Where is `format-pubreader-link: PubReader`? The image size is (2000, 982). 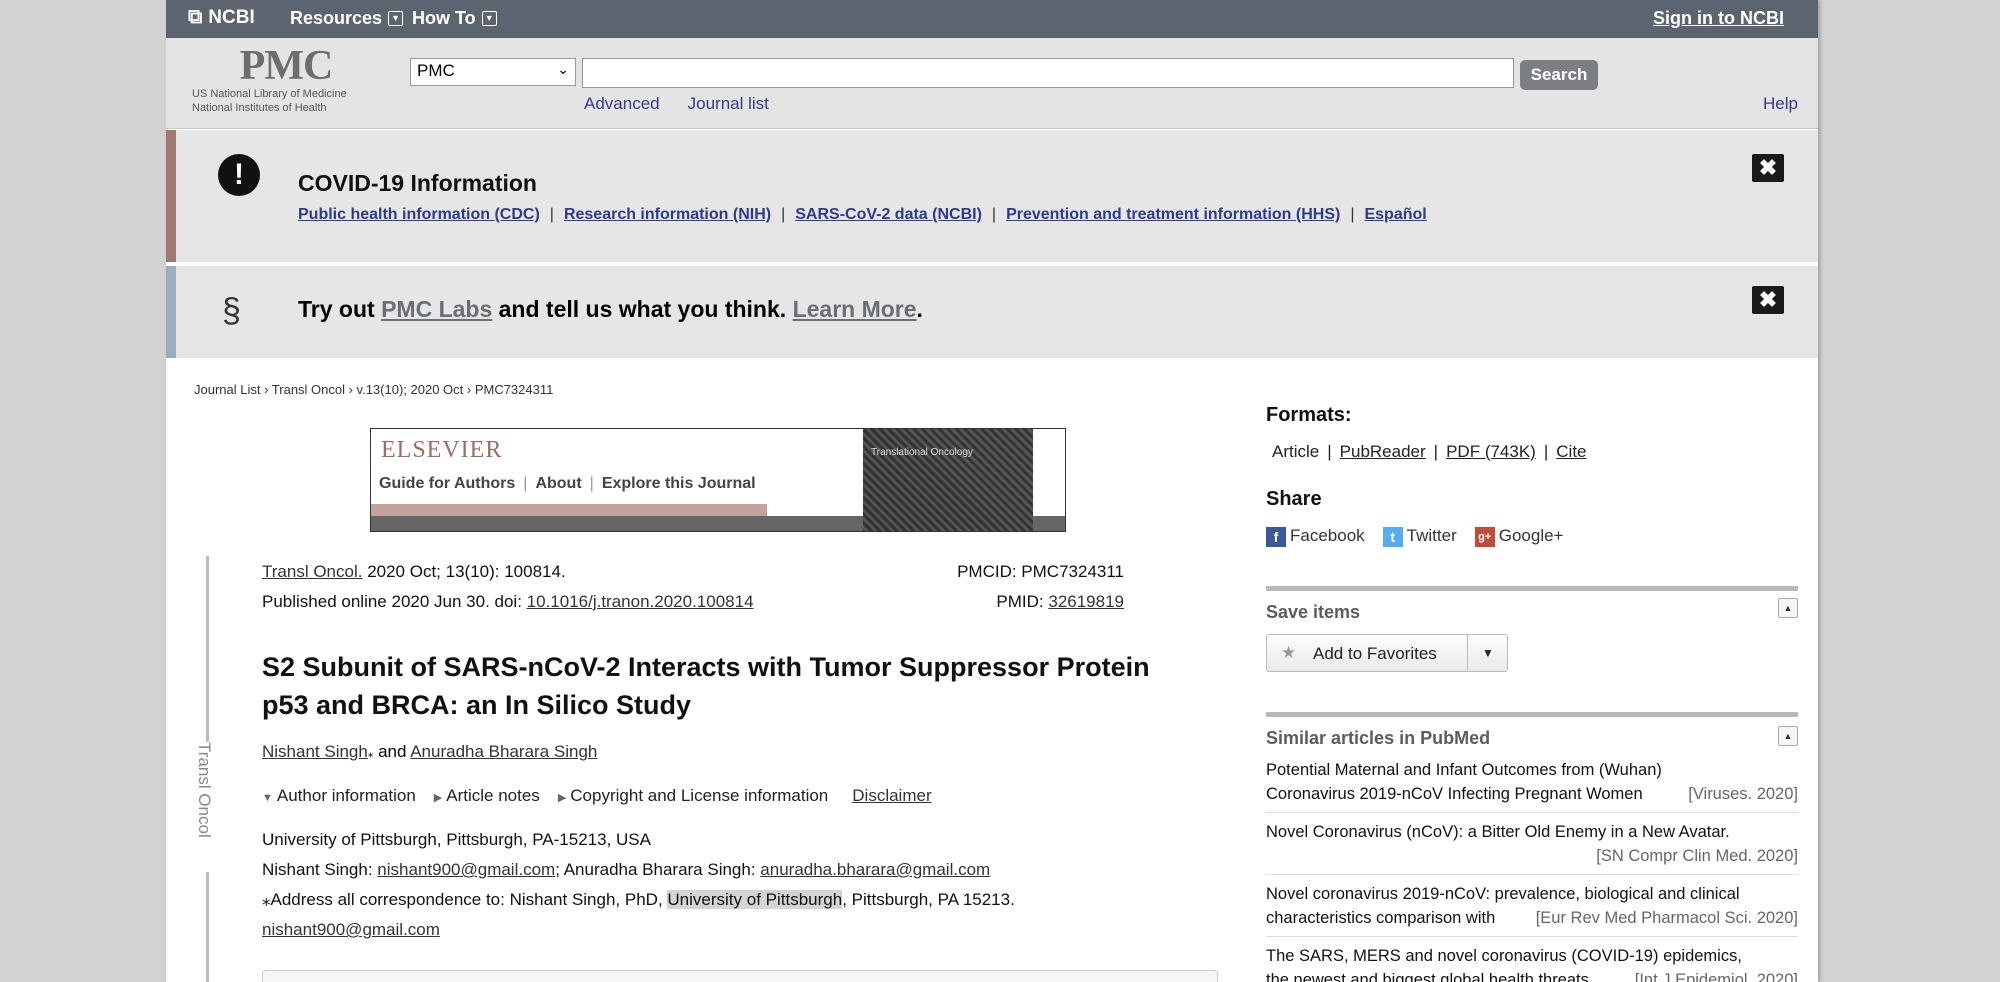 format-pubreader-link: PubReader is located at coordinates (1383, 451).